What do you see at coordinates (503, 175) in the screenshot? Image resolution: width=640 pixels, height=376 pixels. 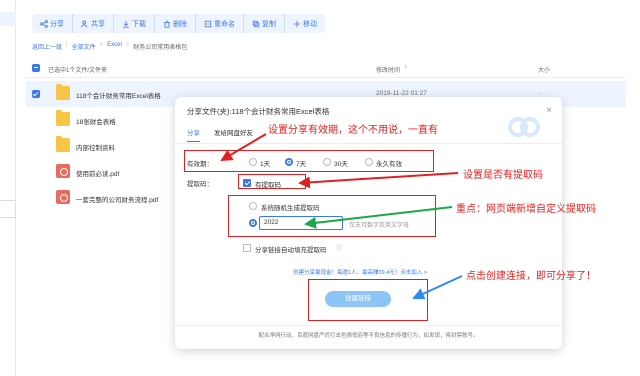 I see `annotation-extract: 设置是否有提取码` at bounding box center [503, 175].